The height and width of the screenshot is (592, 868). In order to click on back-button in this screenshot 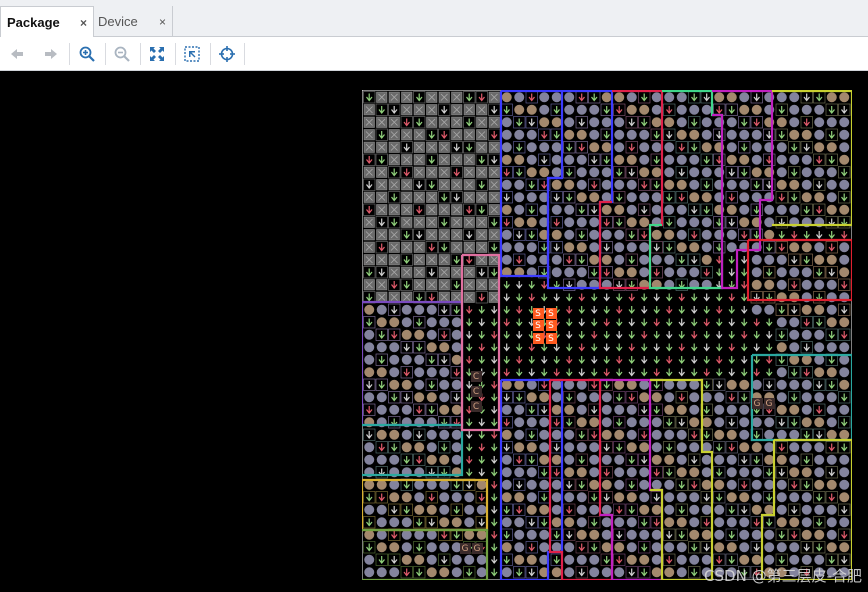, I will do `click(17, 54)`.